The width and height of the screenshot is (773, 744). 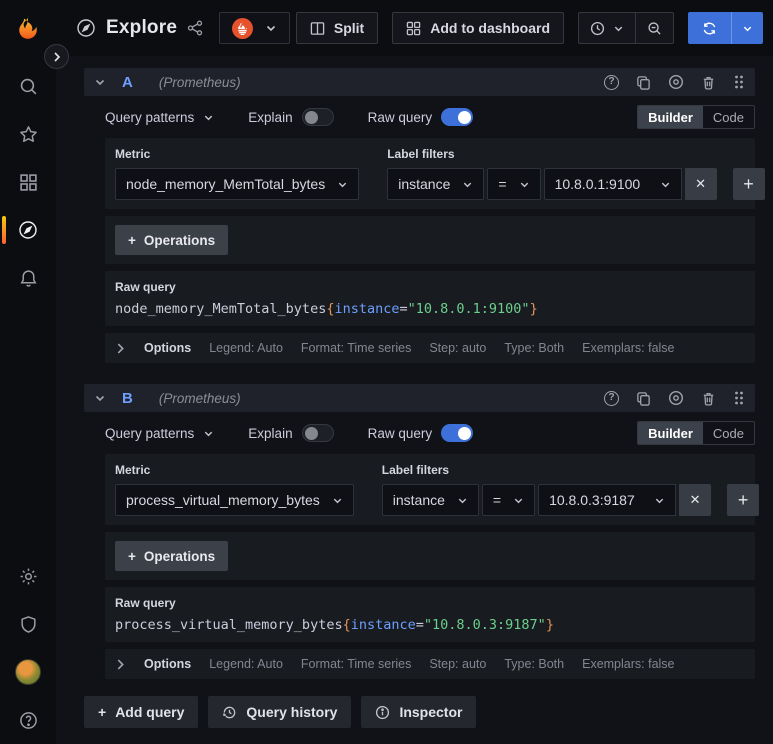 I want to click on query-history-button: Query history, so click(x=280, y=712).